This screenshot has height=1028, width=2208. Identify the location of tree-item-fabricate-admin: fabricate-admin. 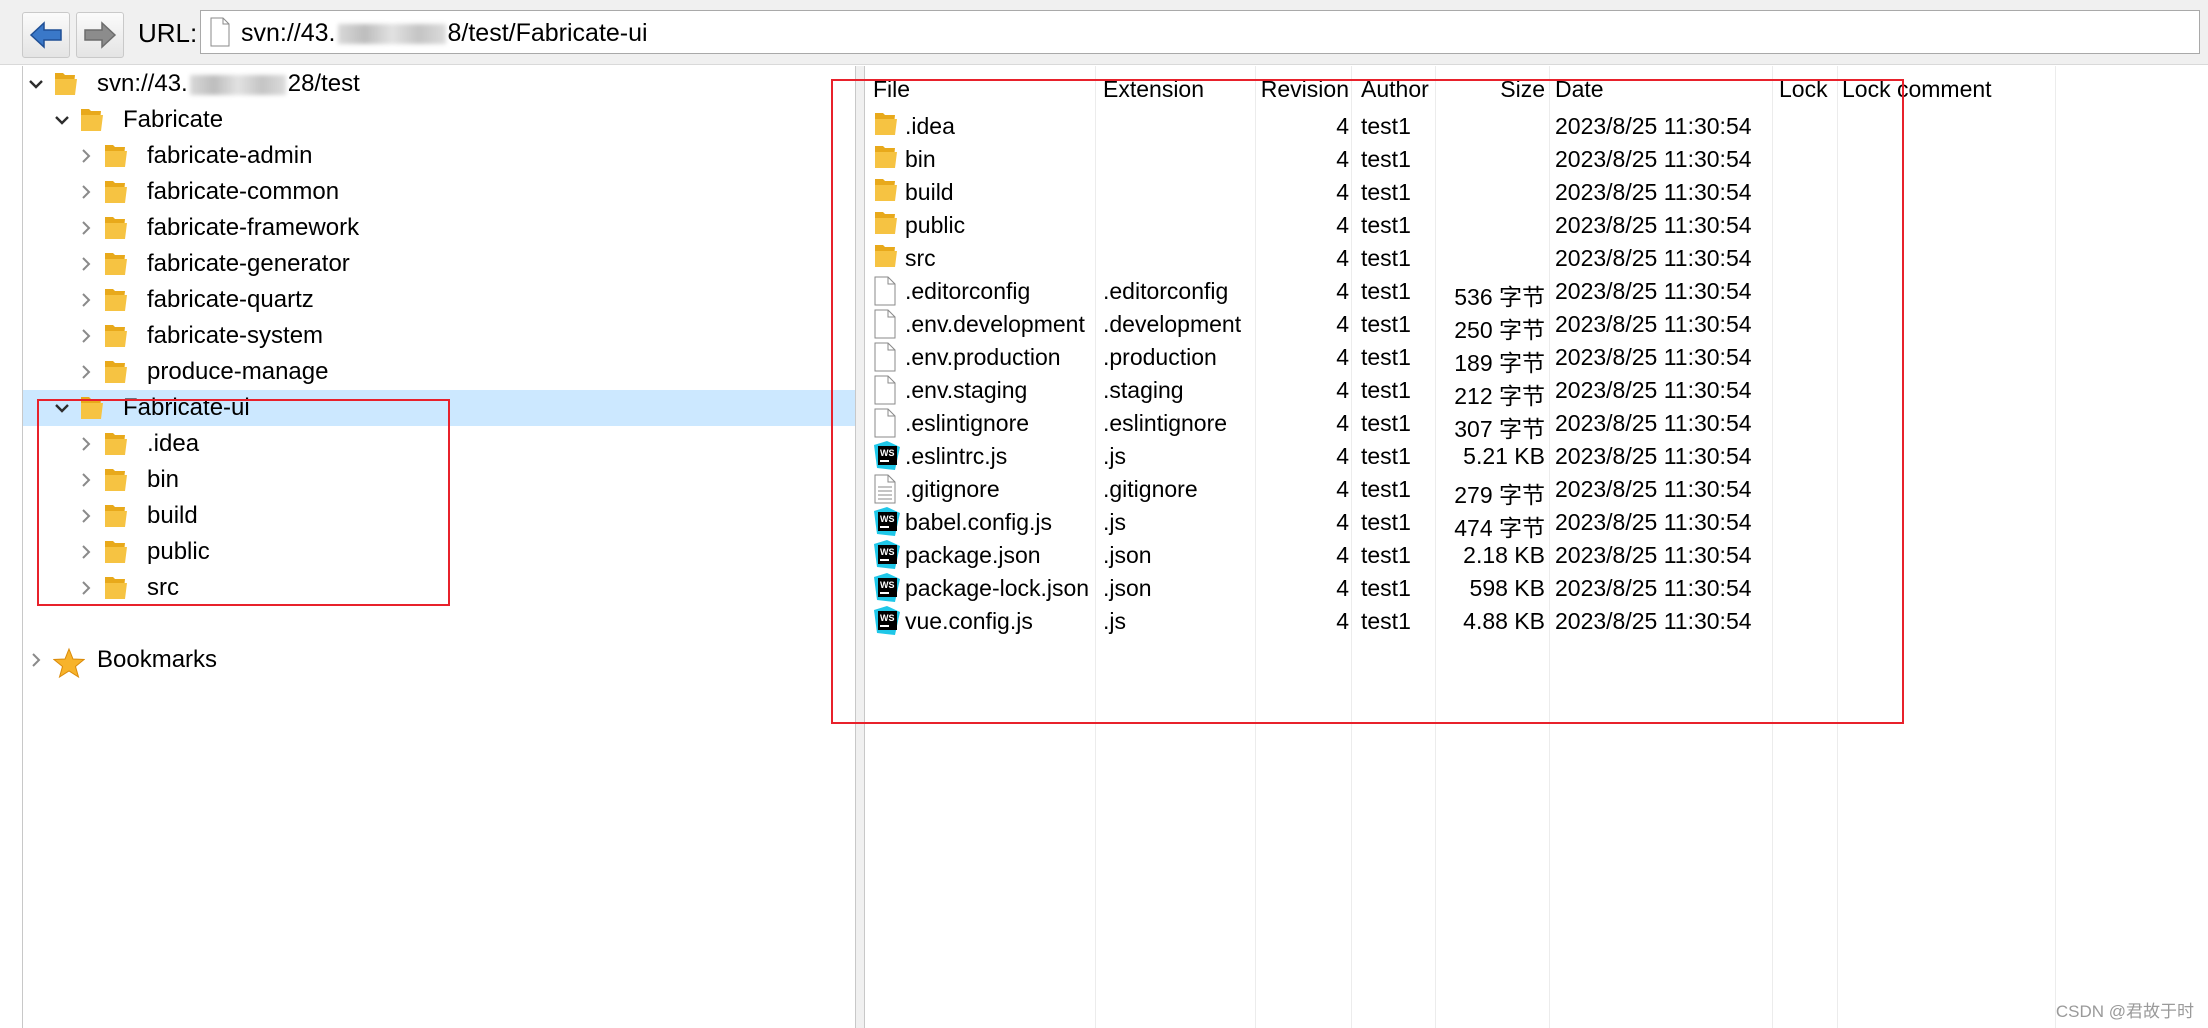
(439, 156).